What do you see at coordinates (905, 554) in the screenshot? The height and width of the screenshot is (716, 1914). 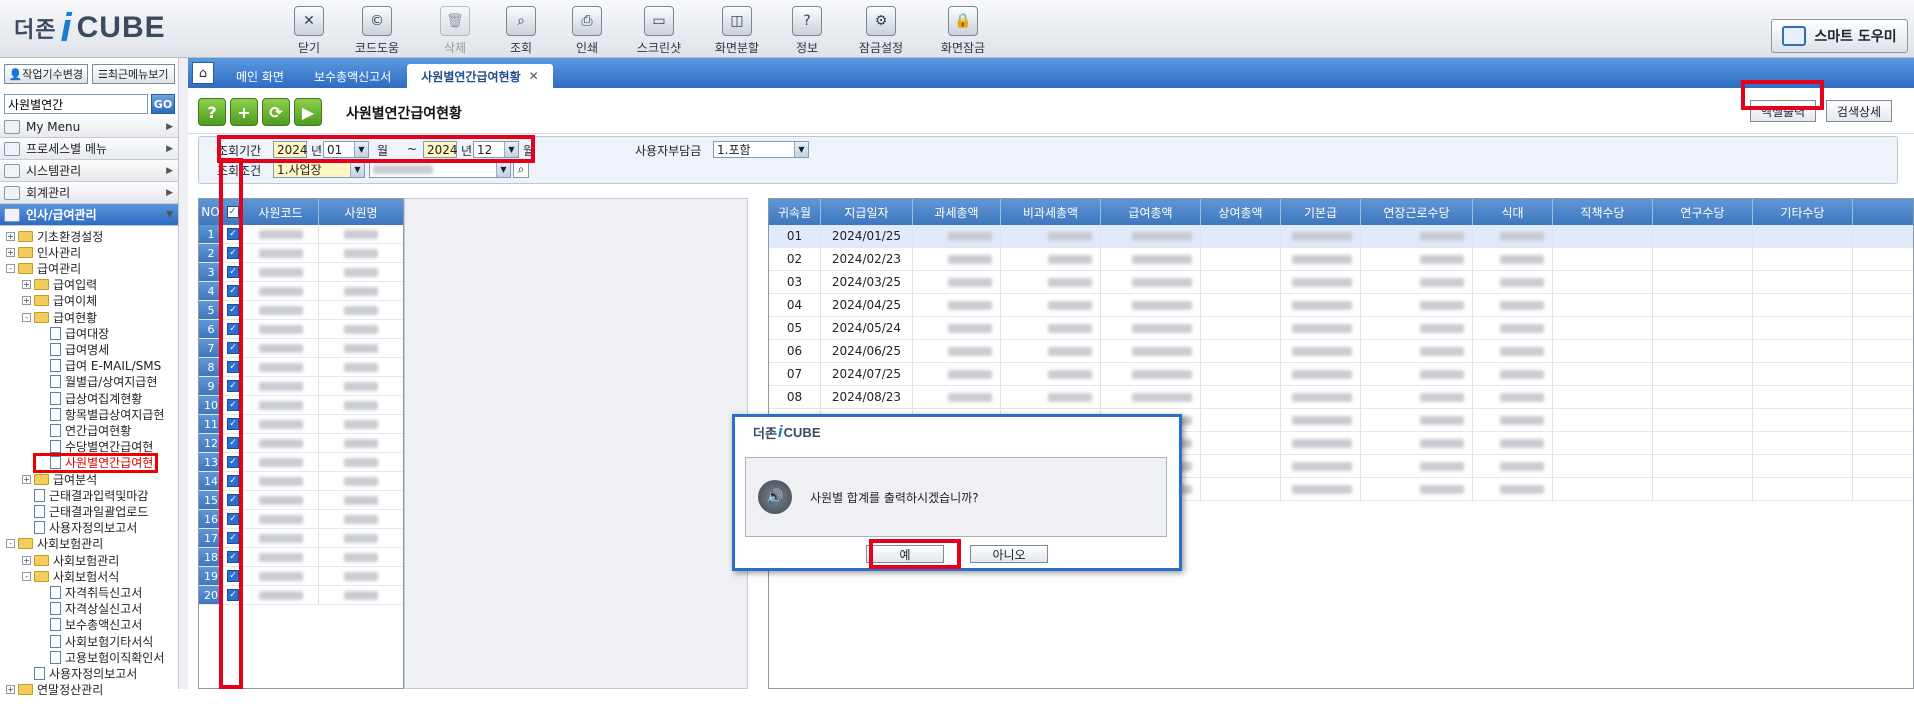 I see `yes-button: 예` at bounding box center [905, 554].